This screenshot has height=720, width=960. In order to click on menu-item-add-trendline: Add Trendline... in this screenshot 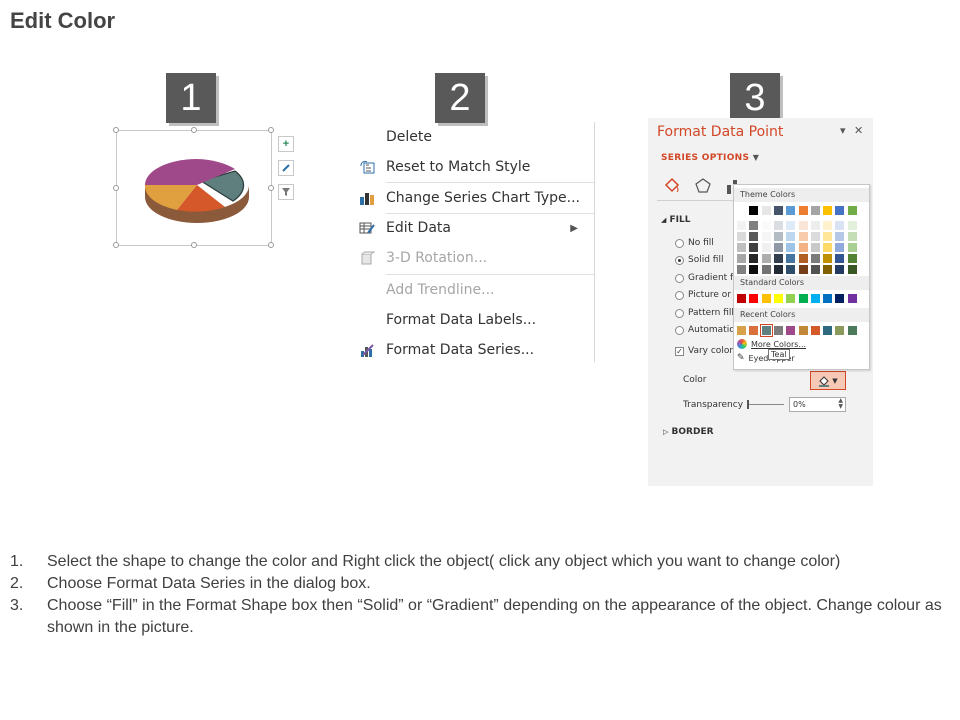, I will do `click(471, 290)`.